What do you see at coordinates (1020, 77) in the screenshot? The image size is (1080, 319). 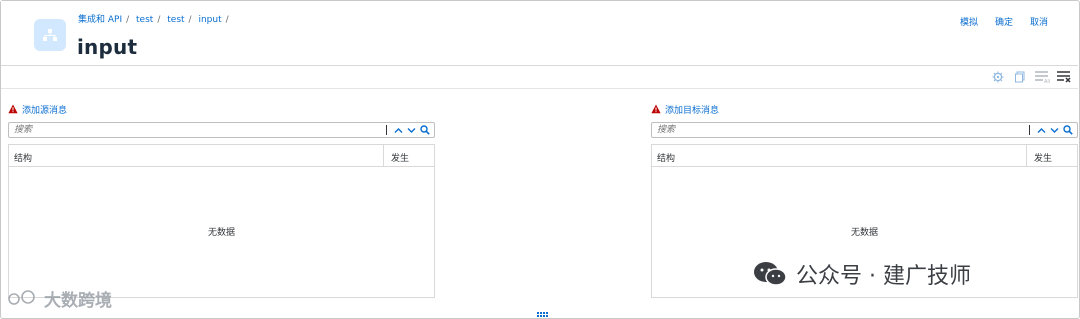 I see `copy-icon` at bounding box center [1020, 77].